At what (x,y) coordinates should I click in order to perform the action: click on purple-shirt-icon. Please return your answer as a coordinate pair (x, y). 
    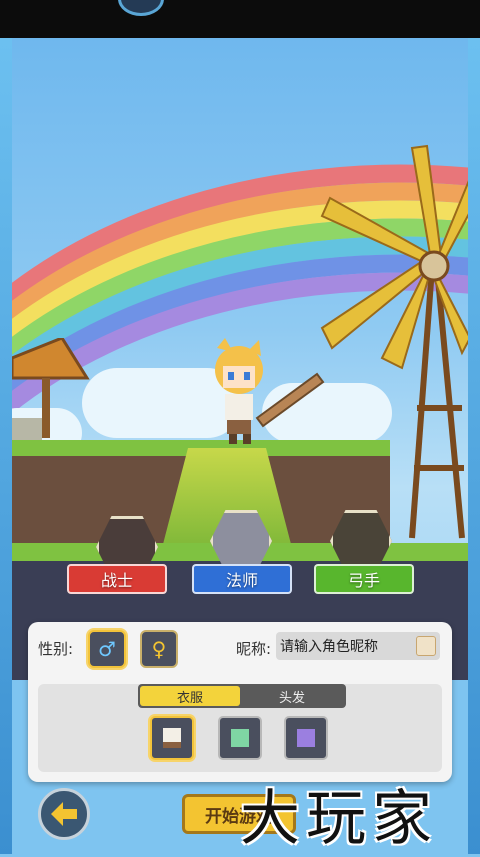
    Looking at the image, I should click on (306, 738).